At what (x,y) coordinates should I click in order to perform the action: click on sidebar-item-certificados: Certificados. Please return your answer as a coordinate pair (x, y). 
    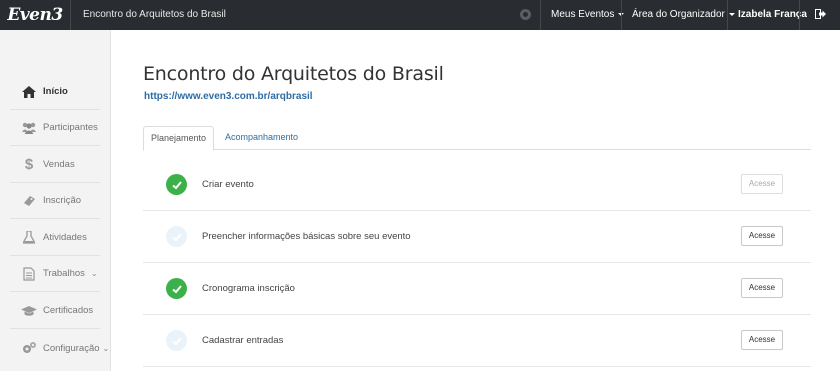
    Looking at the image, I should click on (55, 311).